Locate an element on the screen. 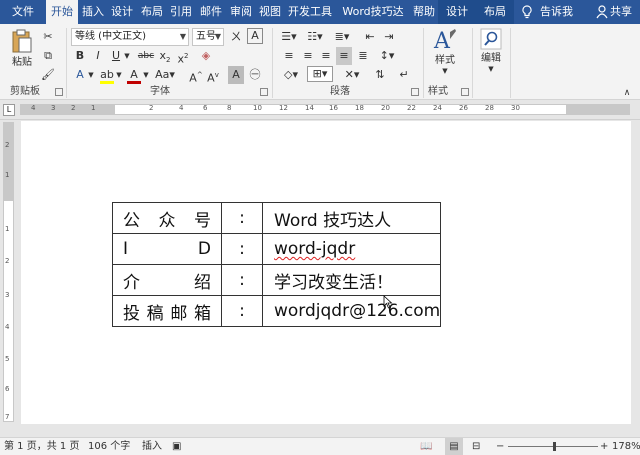 Image resolution: width=640 pixels, height=455 pixels. grow-font-icon: A^ is located at coordinates (196, 75).